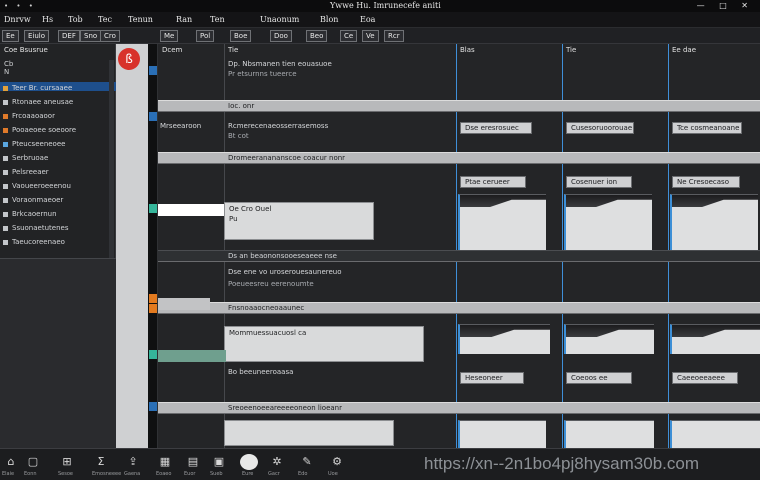  I want to click on clip-box: Oe Cro Ouel Pu, so click(299, 221).